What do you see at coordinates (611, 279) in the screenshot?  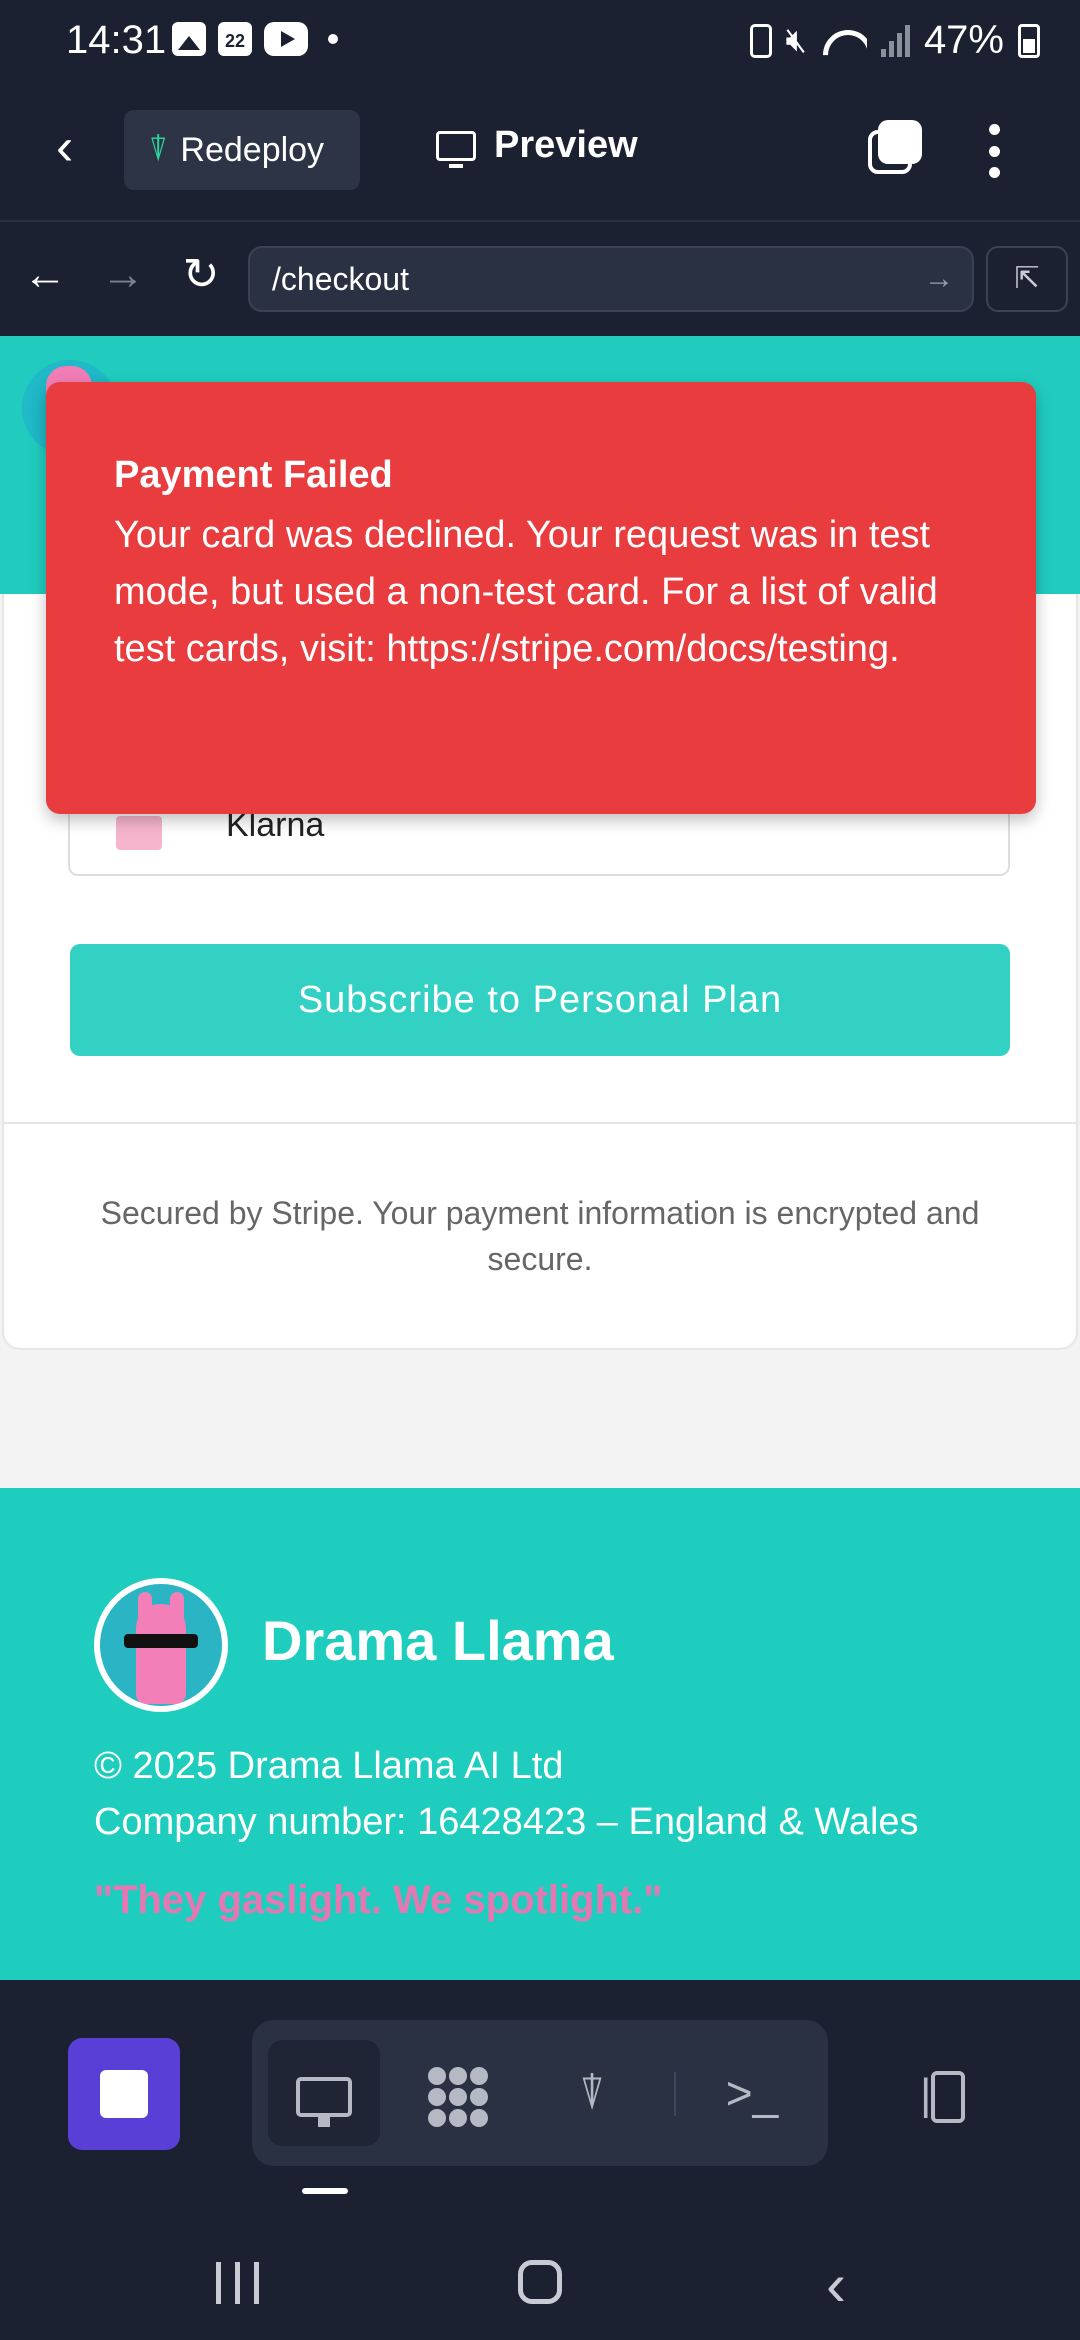 I see `url-input: /checkout →` at bounding box center [611, 279].